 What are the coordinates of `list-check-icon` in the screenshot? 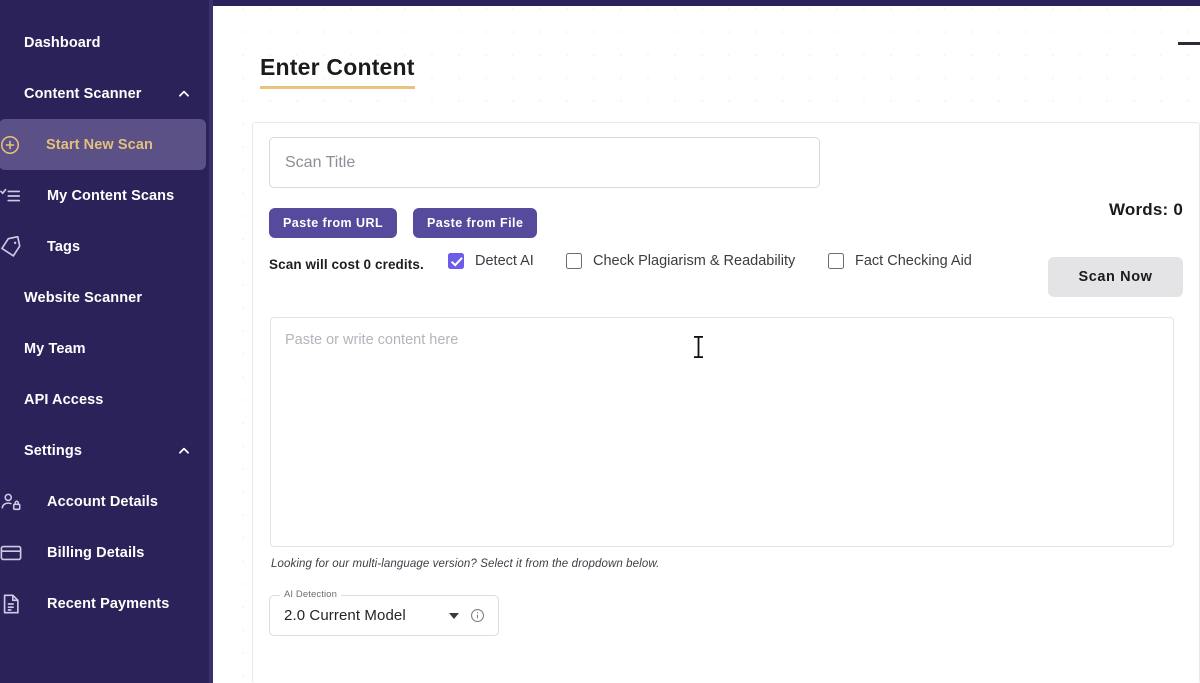 It's located at (12, 196).